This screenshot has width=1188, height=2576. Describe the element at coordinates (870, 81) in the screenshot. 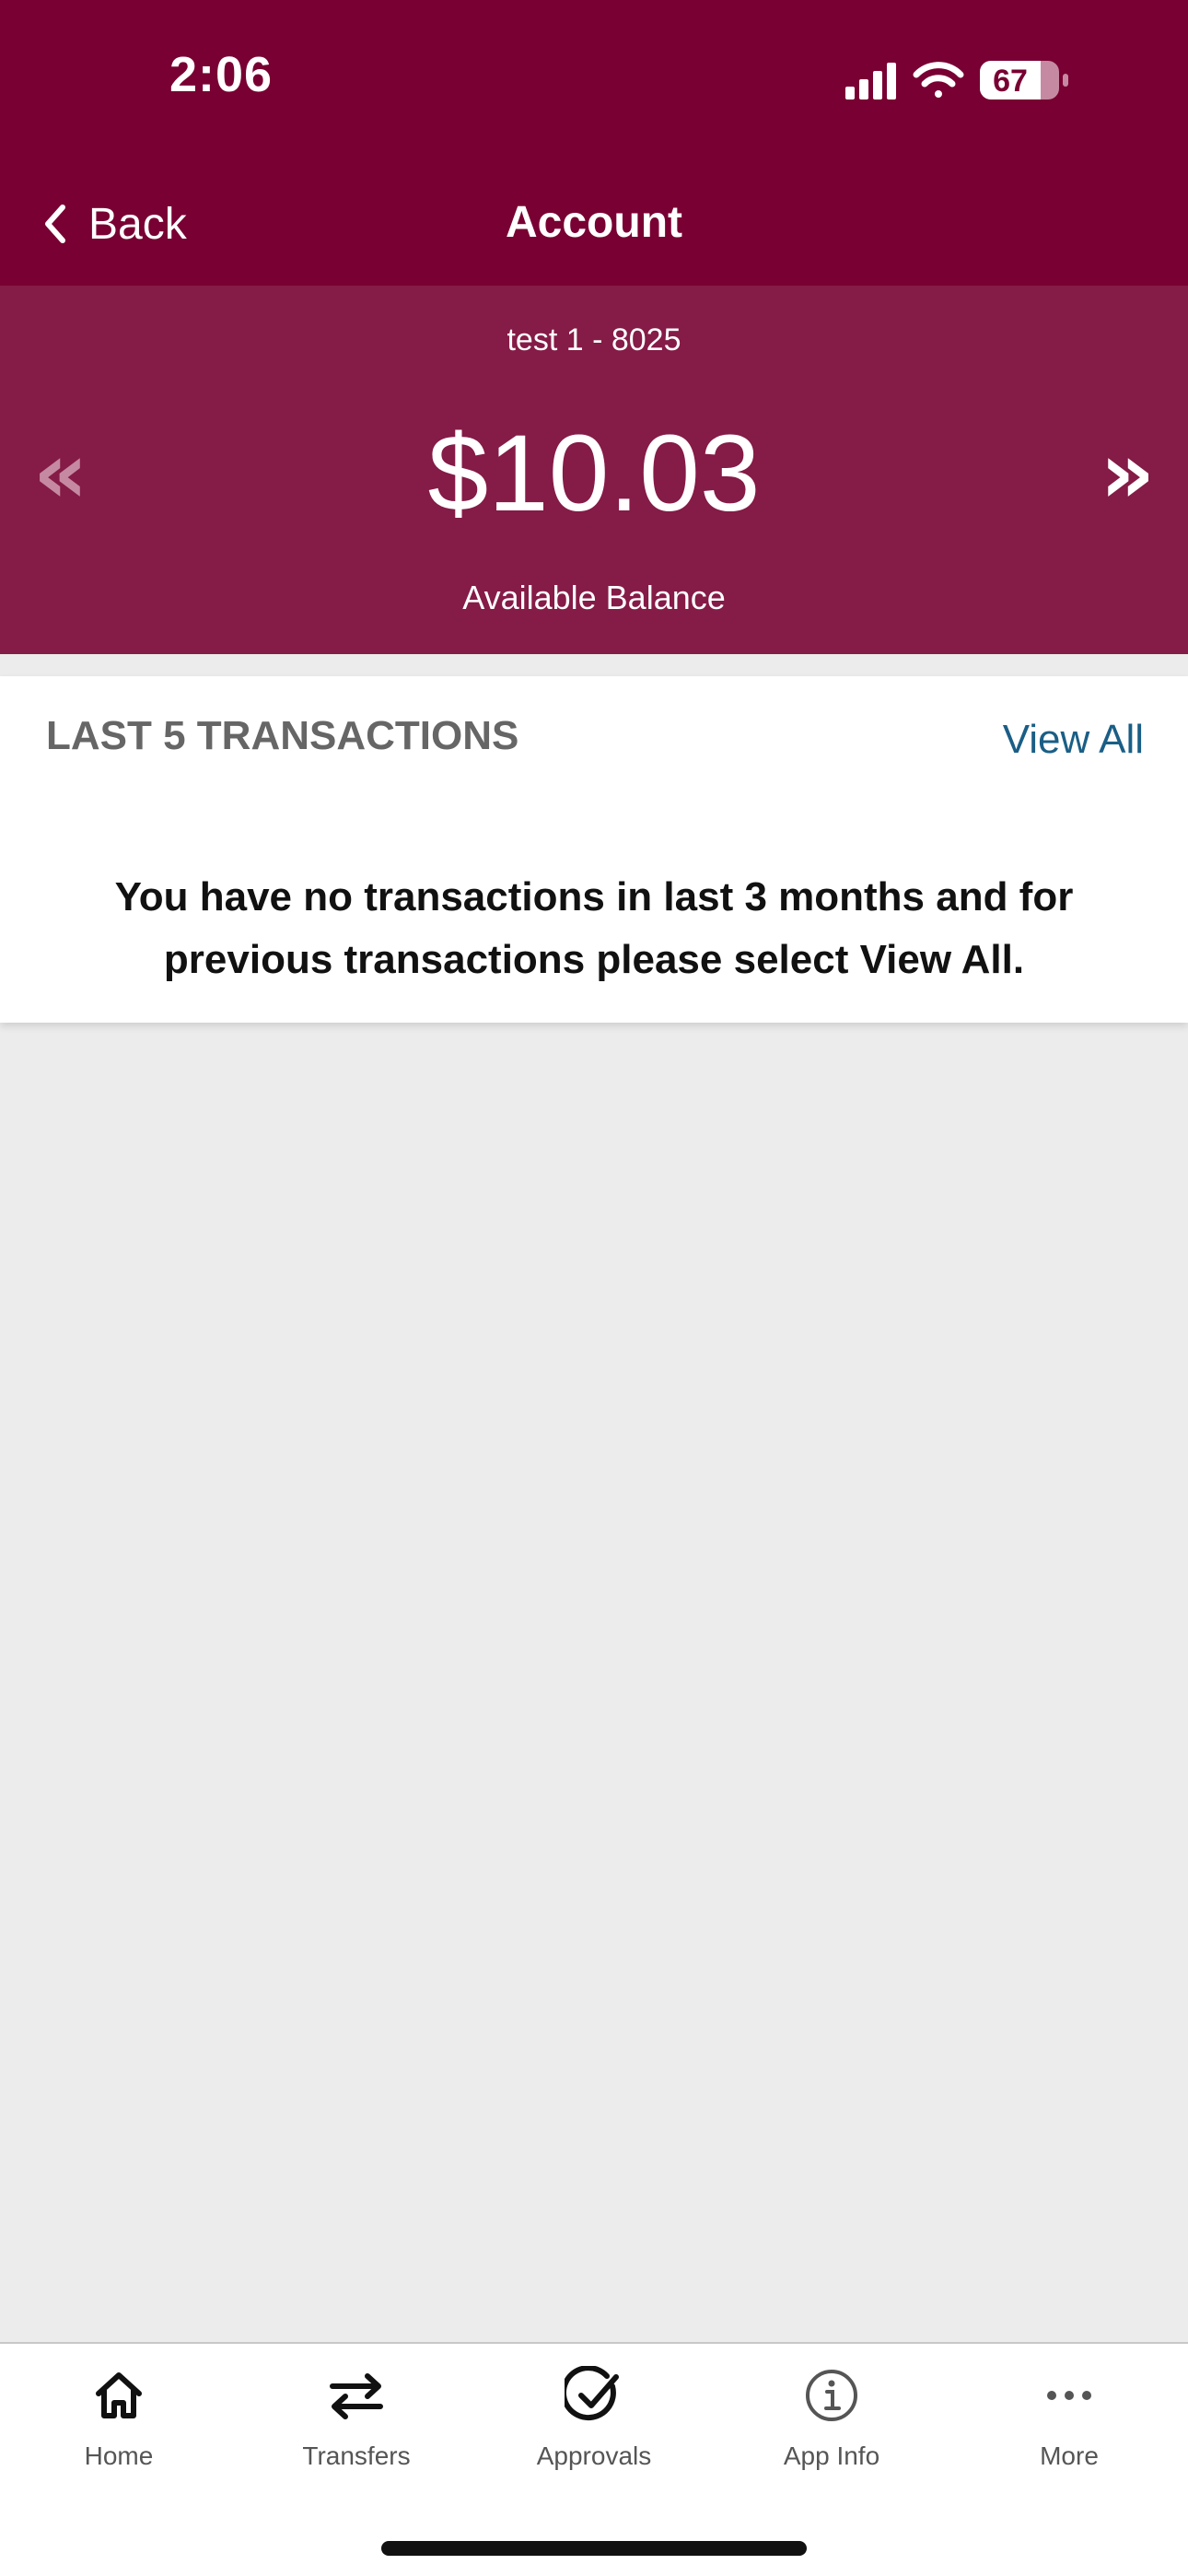

I see `cellular-signal-icon` at that location.